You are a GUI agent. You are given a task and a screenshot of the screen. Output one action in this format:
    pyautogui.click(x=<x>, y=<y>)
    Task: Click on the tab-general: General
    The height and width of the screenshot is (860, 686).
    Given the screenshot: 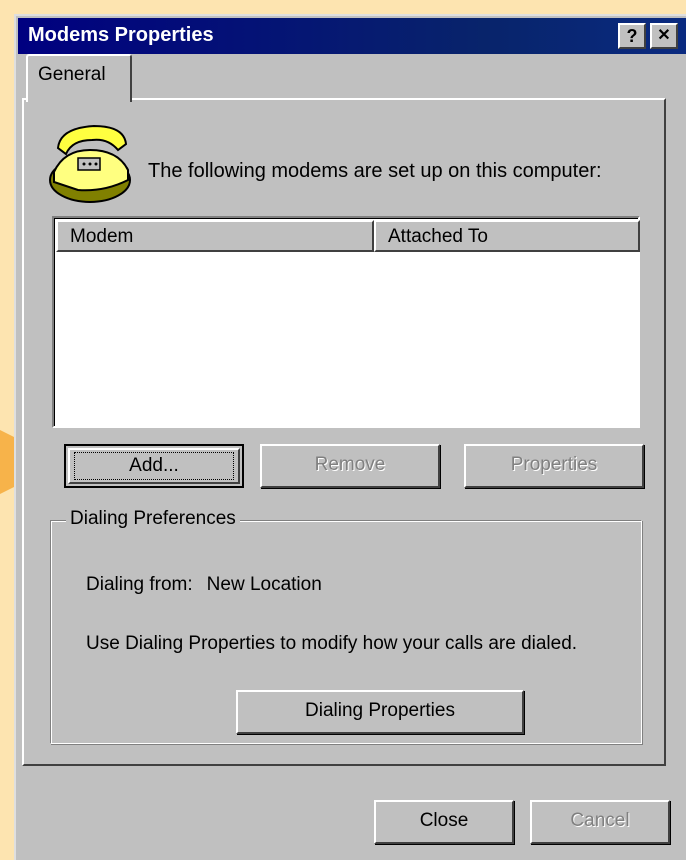 What is the action you would take?
    pyautogui.click(x=79, y=78)
    